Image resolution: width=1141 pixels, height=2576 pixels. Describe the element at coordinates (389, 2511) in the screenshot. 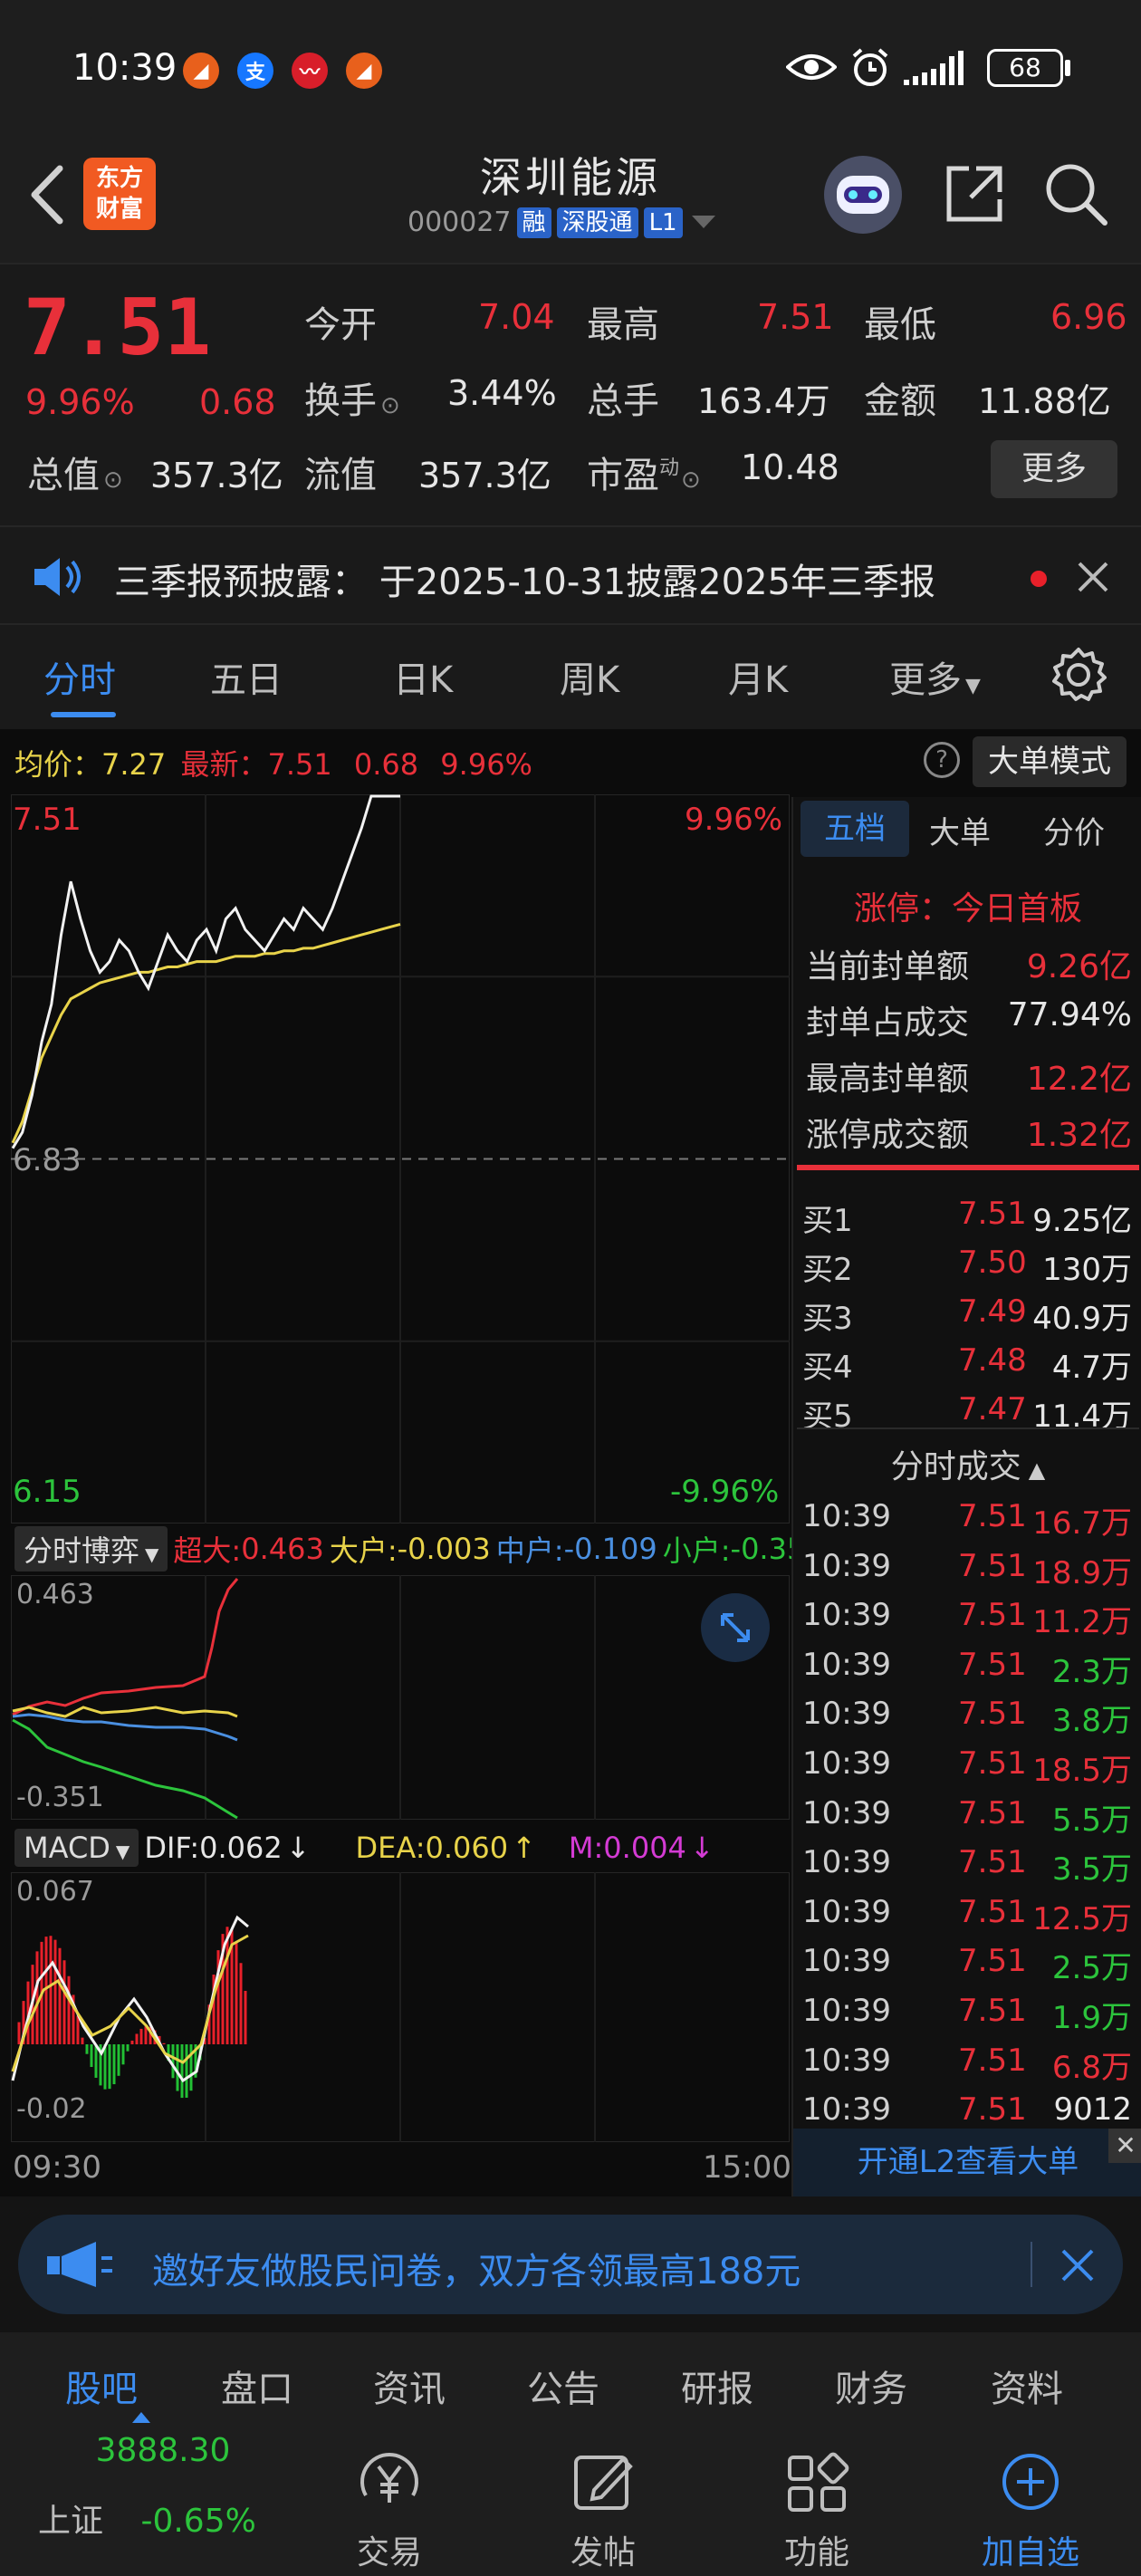

I see `nav-trade: 交易` at that location.